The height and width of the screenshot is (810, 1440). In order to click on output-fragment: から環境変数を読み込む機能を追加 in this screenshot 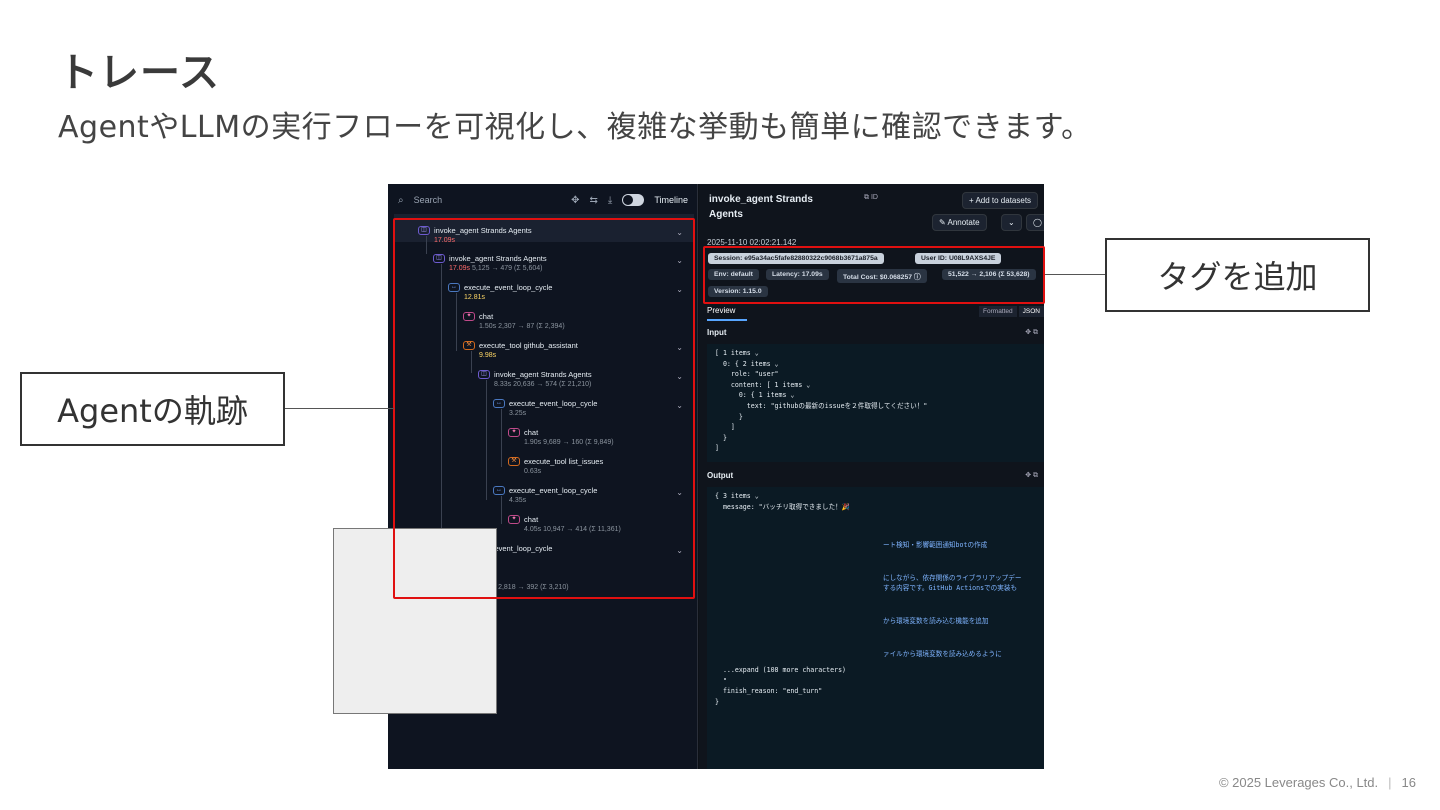, I will do `click(936, 620)`.